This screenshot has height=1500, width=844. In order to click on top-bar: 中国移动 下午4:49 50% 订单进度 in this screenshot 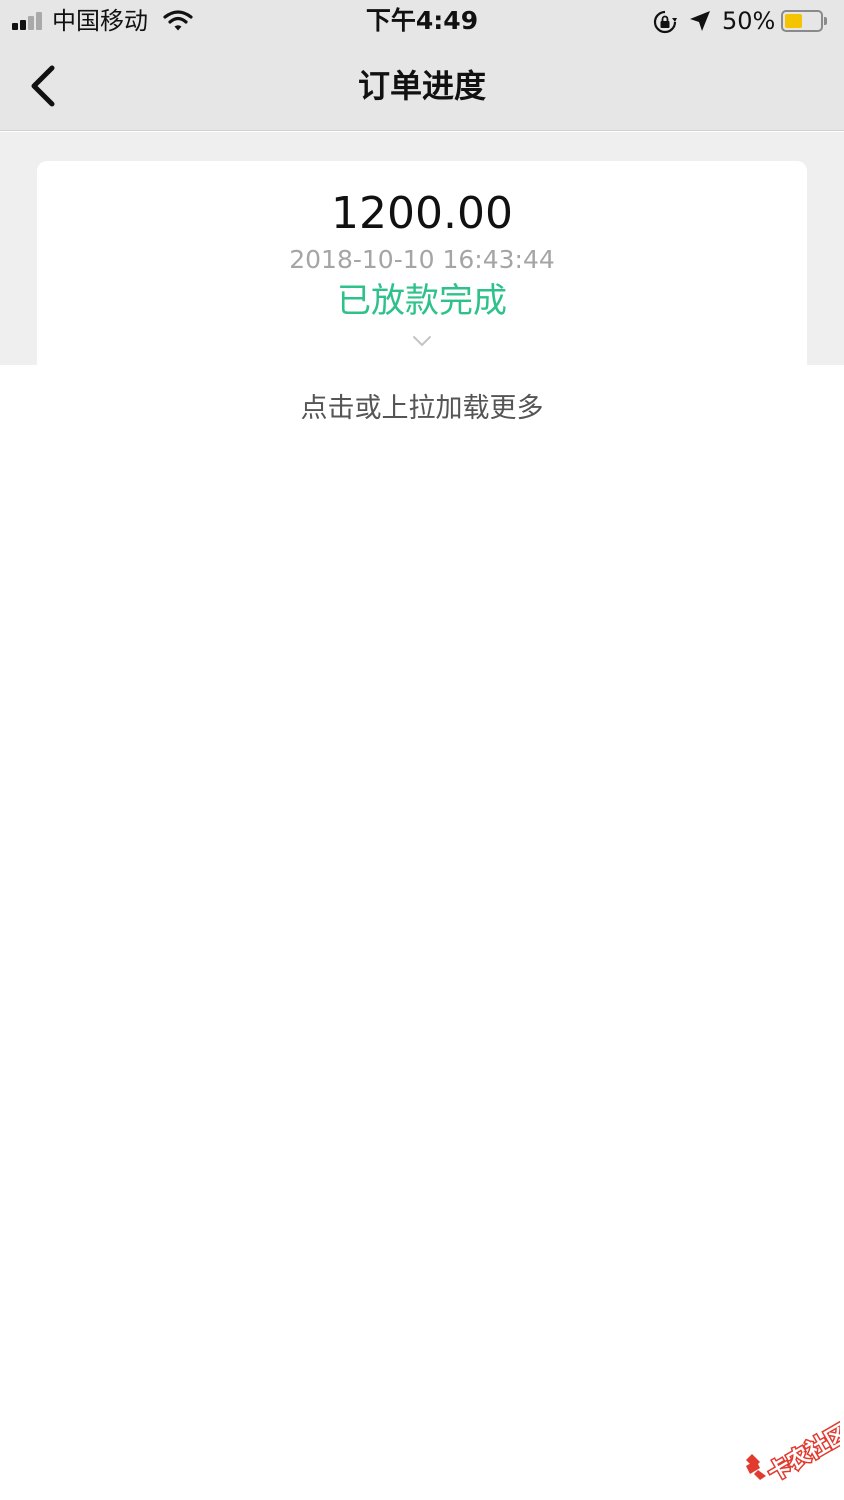, I will do `click(422, 65)`.